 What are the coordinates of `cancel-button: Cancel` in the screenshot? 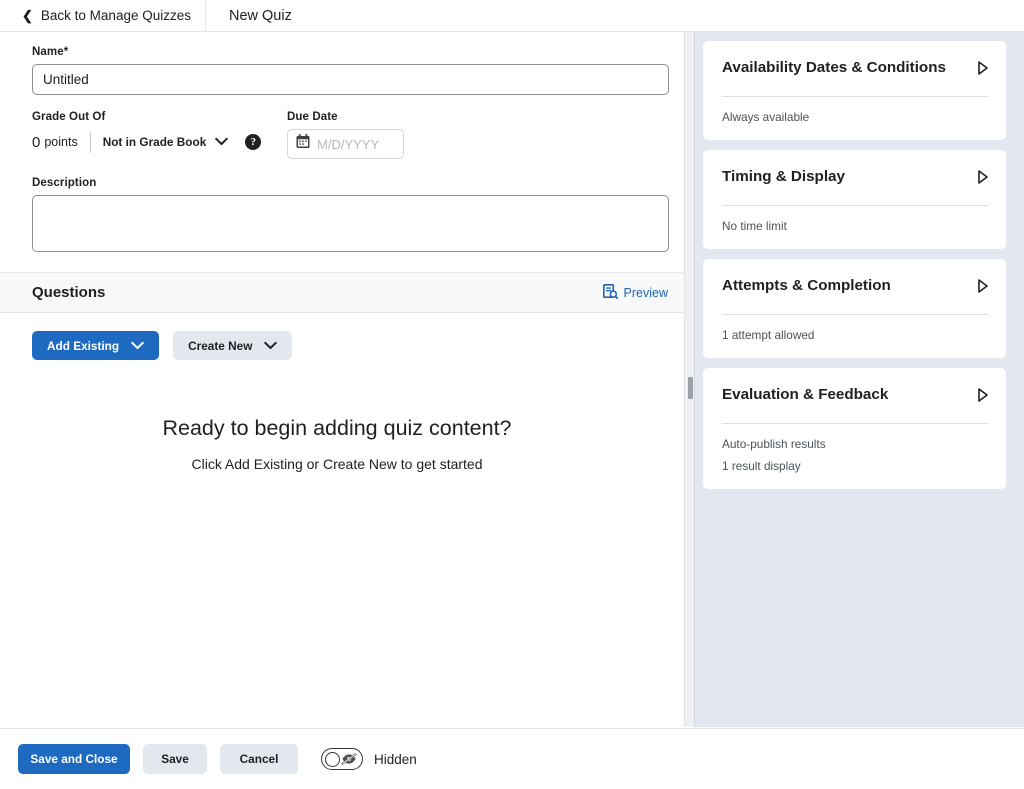 It's located at (259, 759).